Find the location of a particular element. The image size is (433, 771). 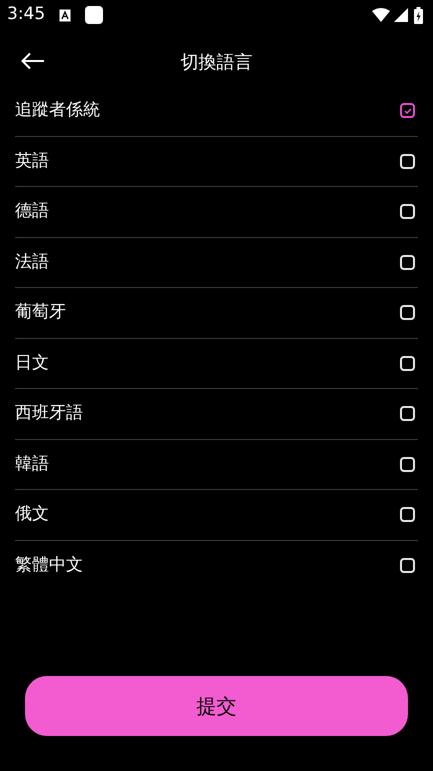

check-icon is located at coordinates (408, 111).